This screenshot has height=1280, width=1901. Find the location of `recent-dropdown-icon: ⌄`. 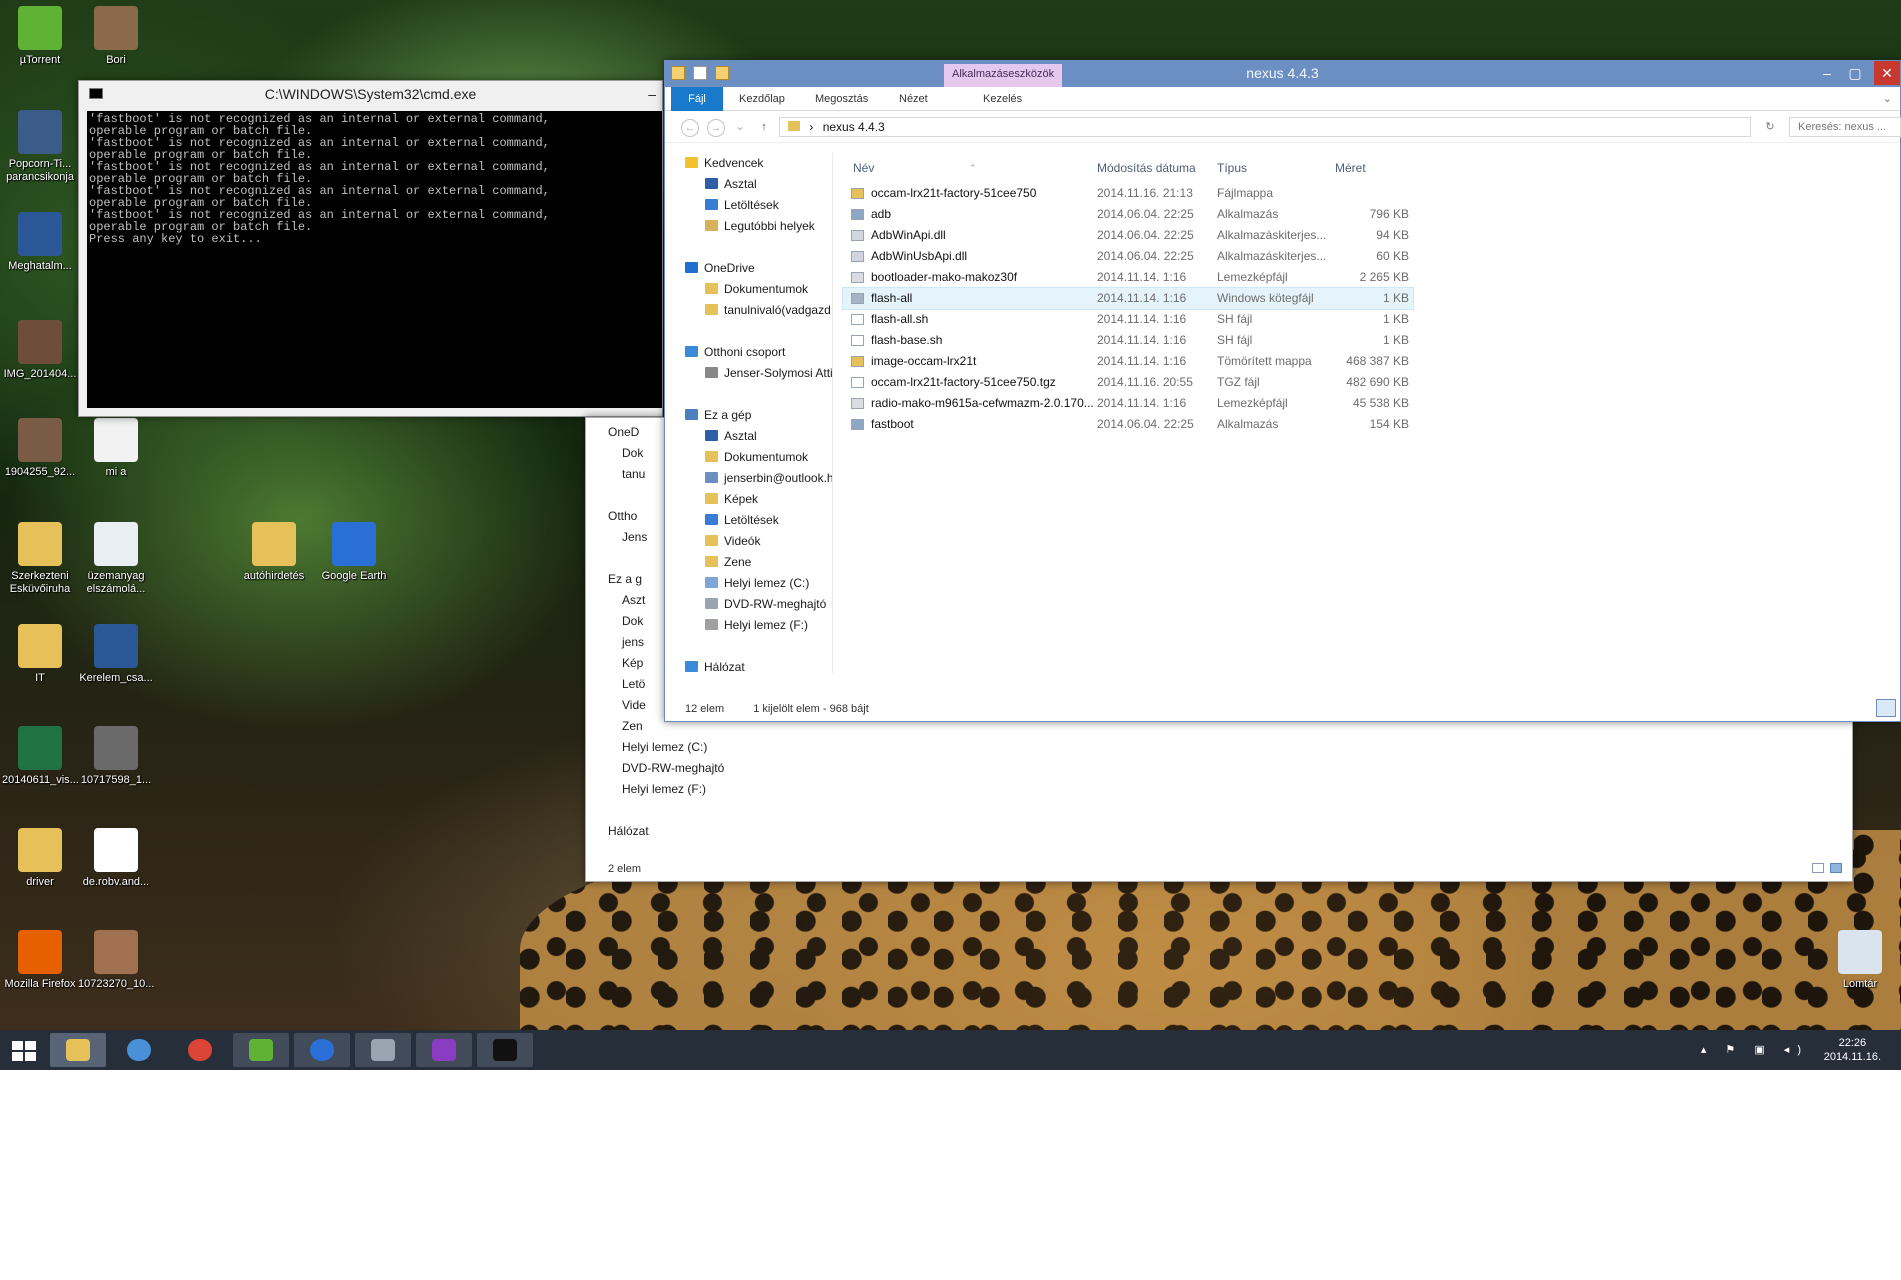

recent-dropdown-icon: ⌄ is located at coordinates (740, 128).